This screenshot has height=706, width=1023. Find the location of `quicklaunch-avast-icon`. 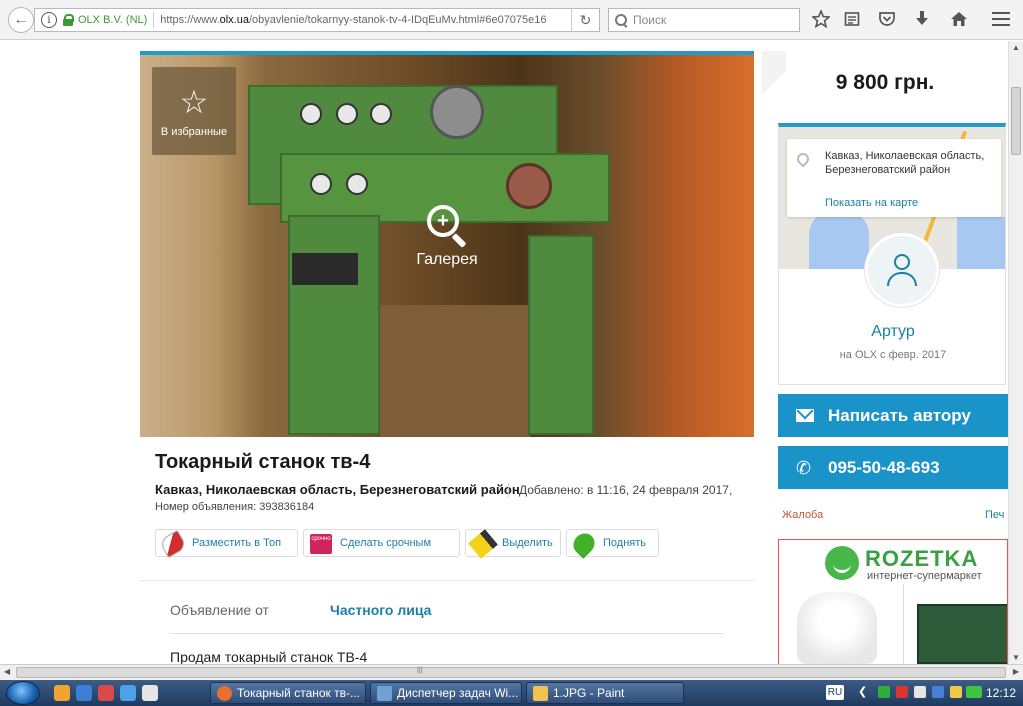

quicklaunch-avast-icon is located at coordinates (62, 693).